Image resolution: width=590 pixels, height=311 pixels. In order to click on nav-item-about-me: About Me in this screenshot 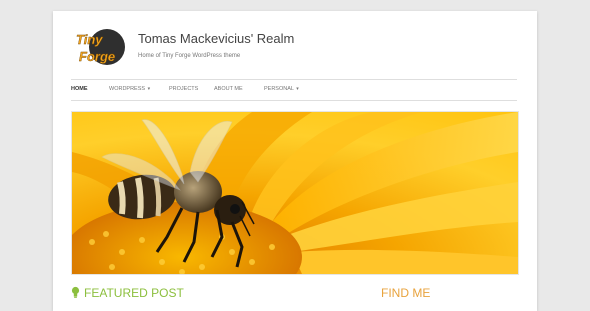, I will do `click(228, 89)`.